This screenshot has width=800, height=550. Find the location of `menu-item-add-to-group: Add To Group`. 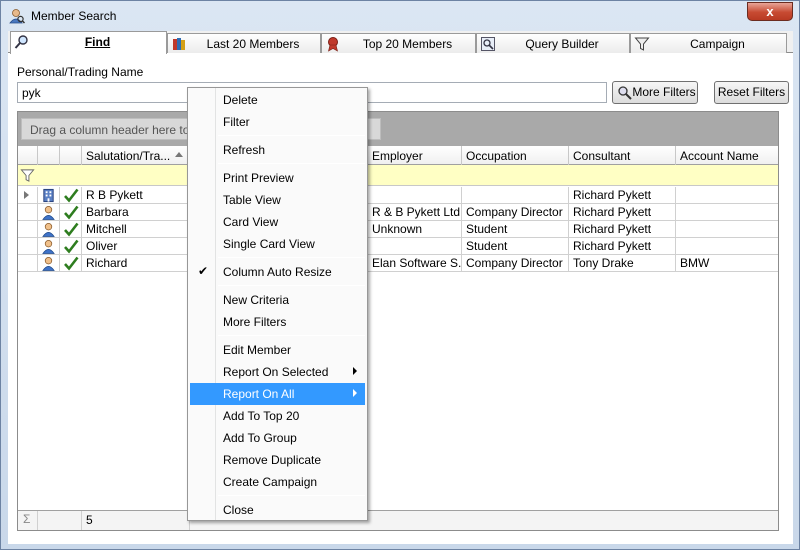

menu-item-add-to-group: Add To Group is located at coordinates (277, 438).